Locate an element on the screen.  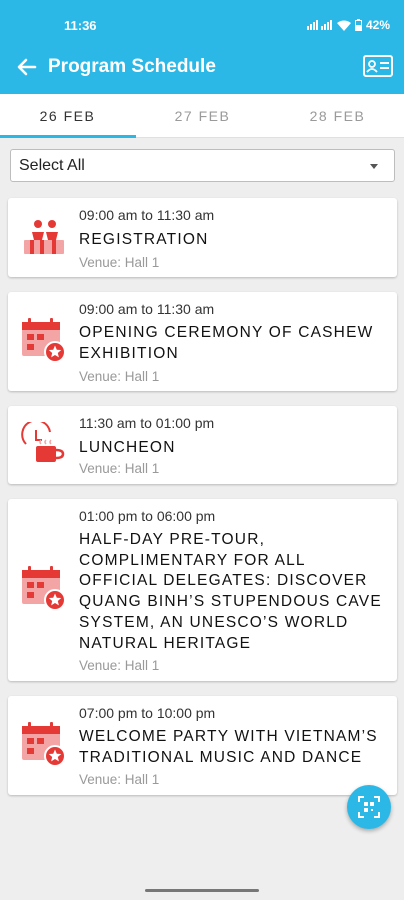
tab-26-feb: 26 FEB is located at coordinates (67, 116).